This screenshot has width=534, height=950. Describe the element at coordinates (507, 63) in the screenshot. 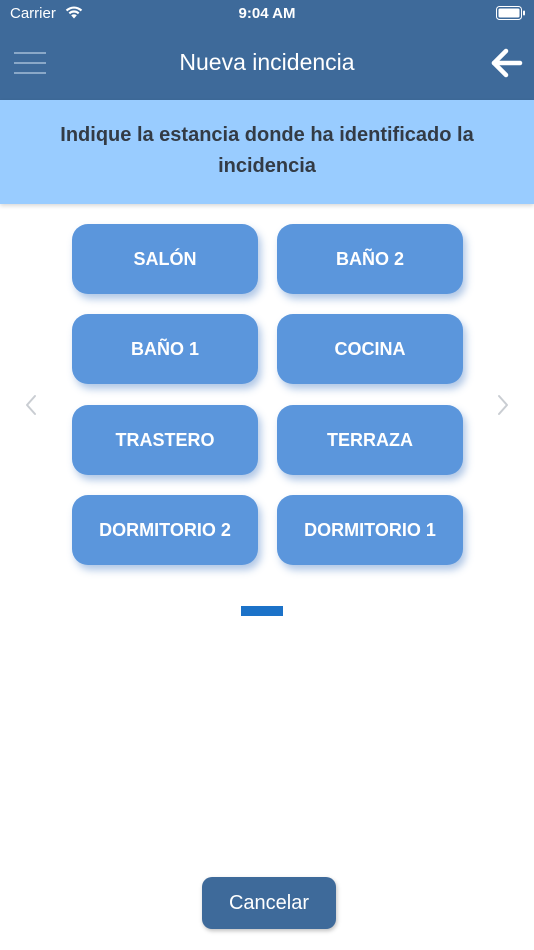

I see `arrow-left-icon` at that location.